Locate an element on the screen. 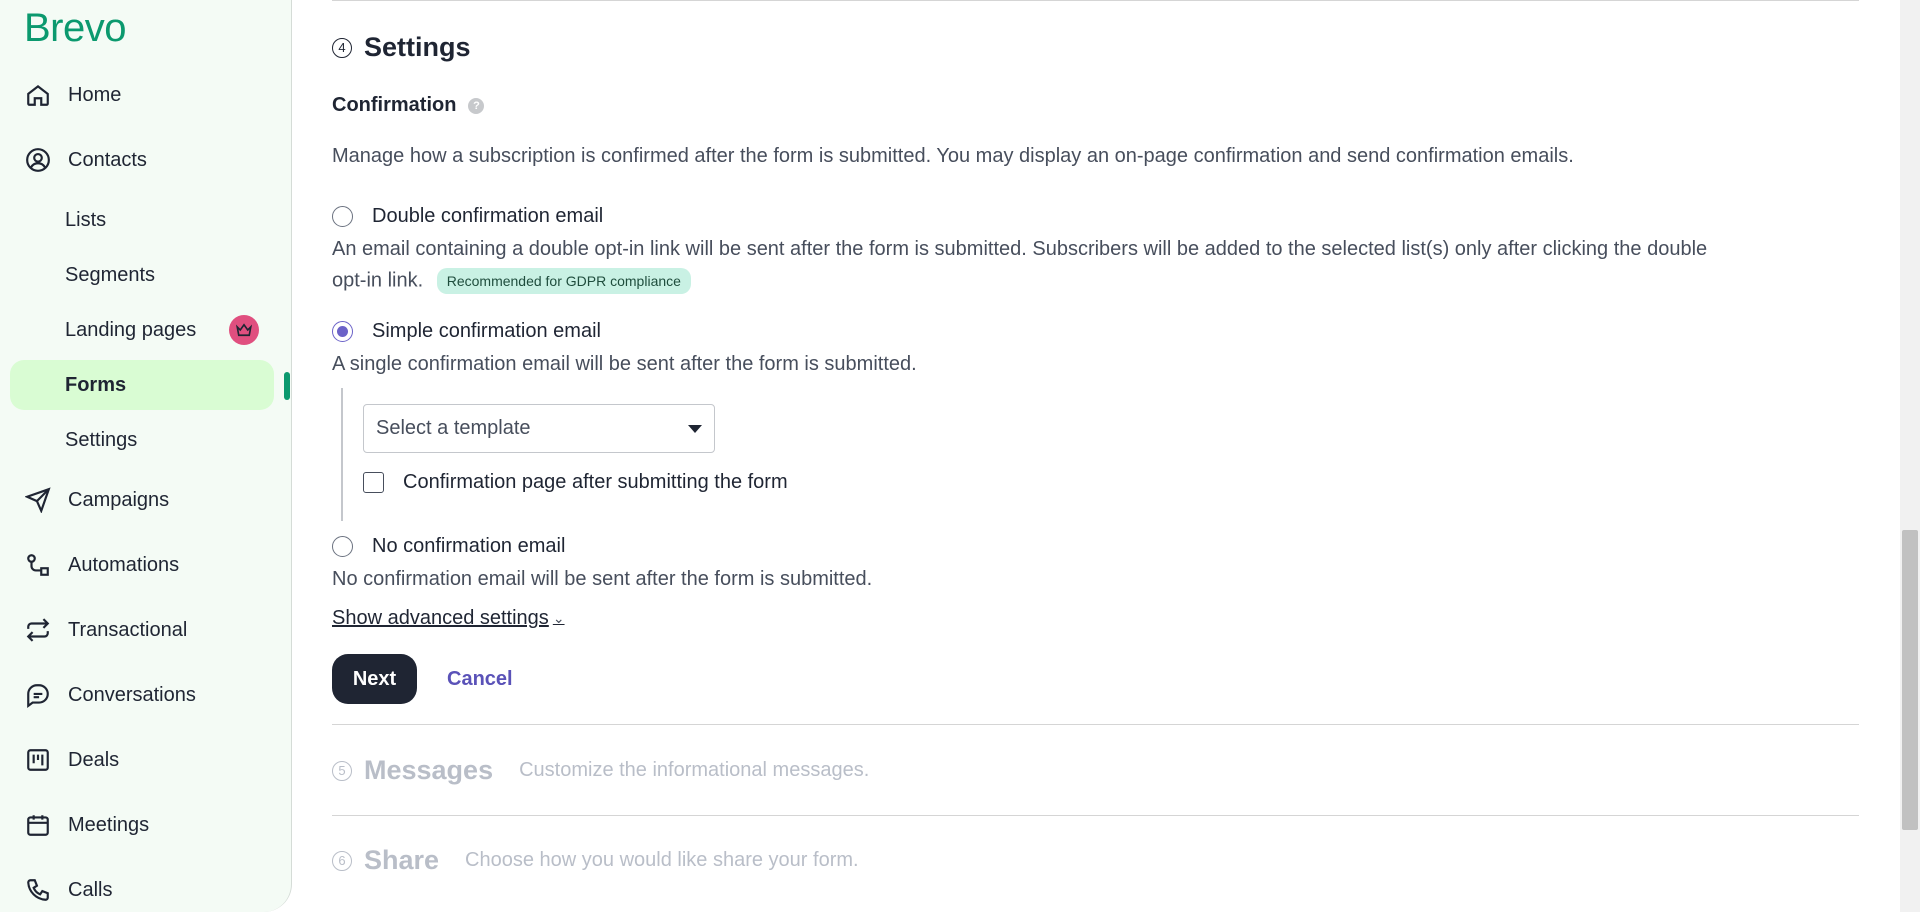 This screenshot has width=1920, height=912. sidebar-item-label: Automations is located at coordinates (124, 564).